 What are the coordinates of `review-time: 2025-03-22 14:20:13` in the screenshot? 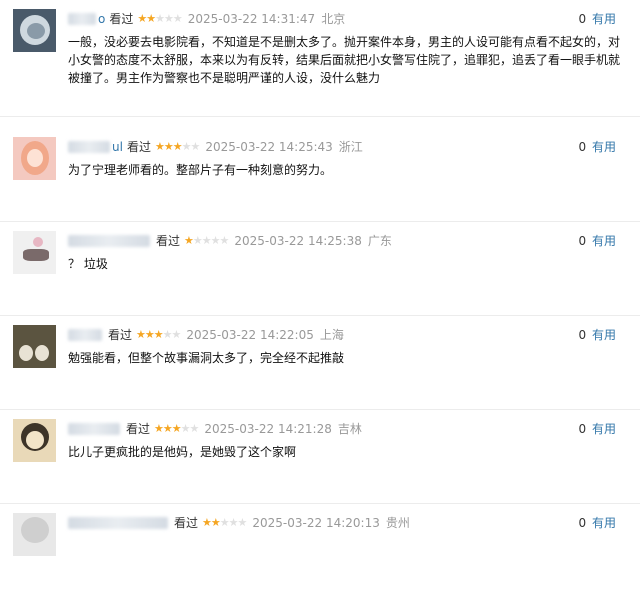 It's located at (316, 523).